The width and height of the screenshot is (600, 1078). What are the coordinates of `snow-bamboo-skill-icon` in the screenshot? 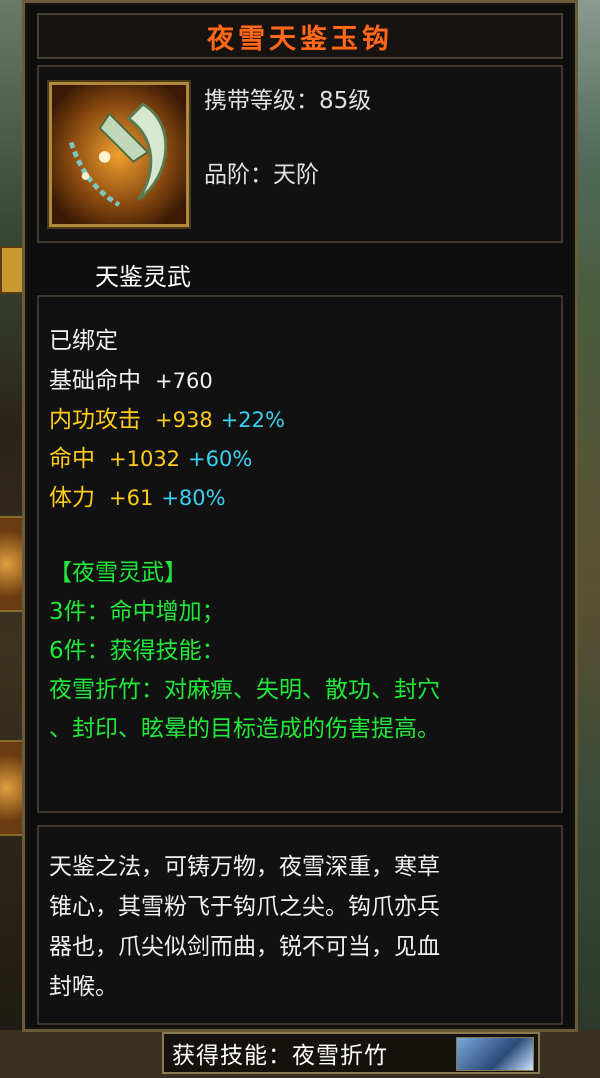 It's located at (495, 1054).